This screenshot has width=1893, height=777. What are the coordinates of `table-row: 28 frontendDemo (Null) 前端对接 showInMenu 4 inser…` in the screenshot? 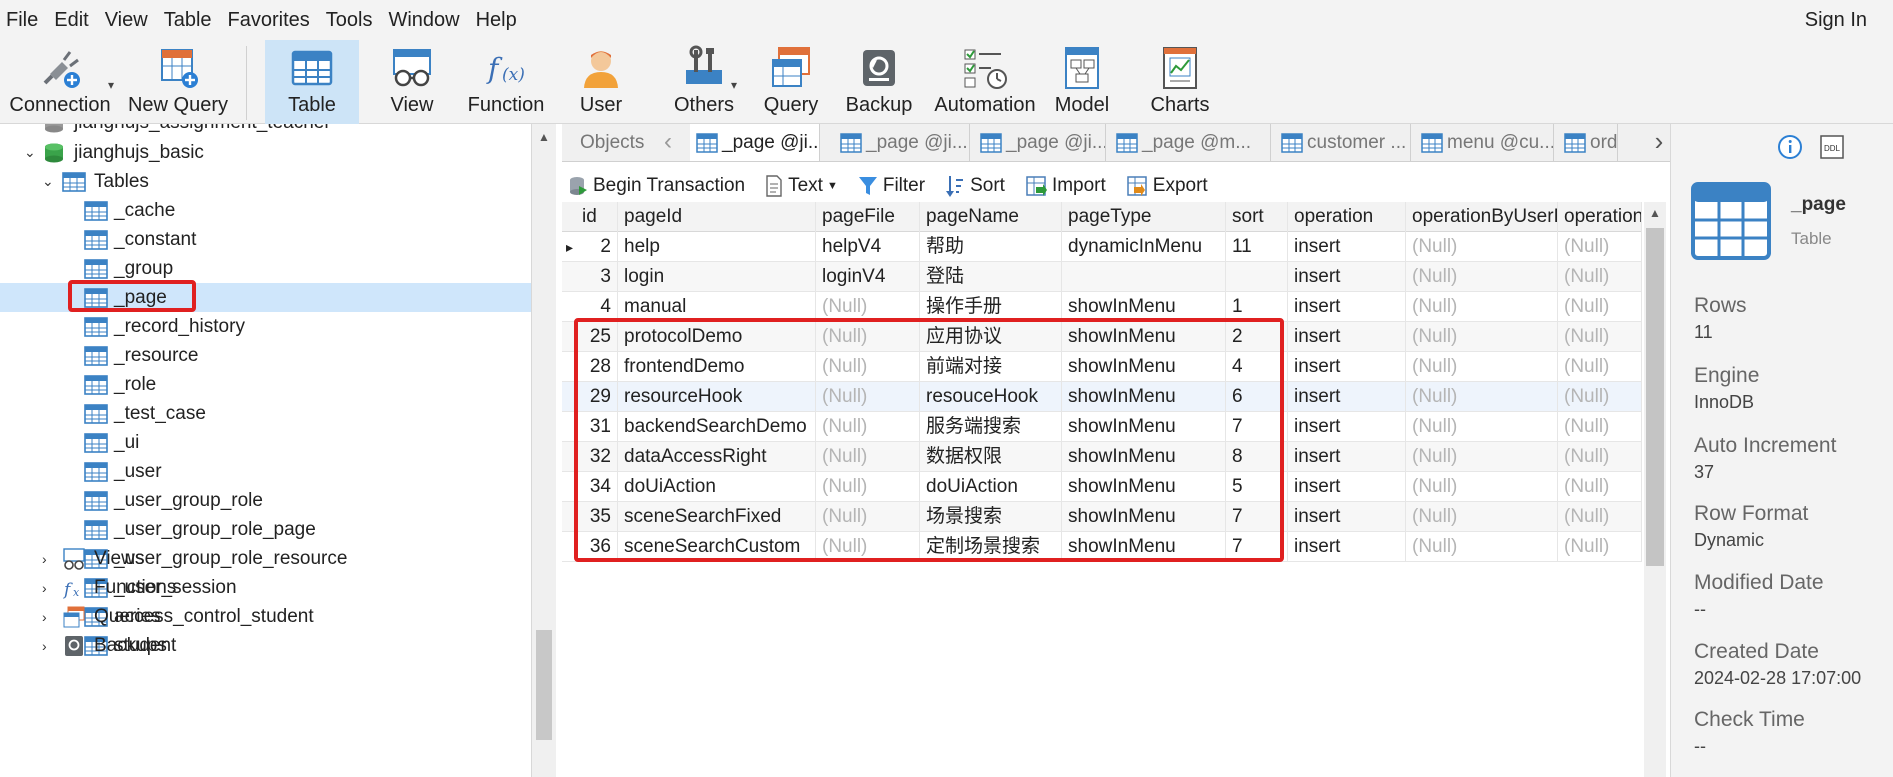 It's located at (1102, 367).